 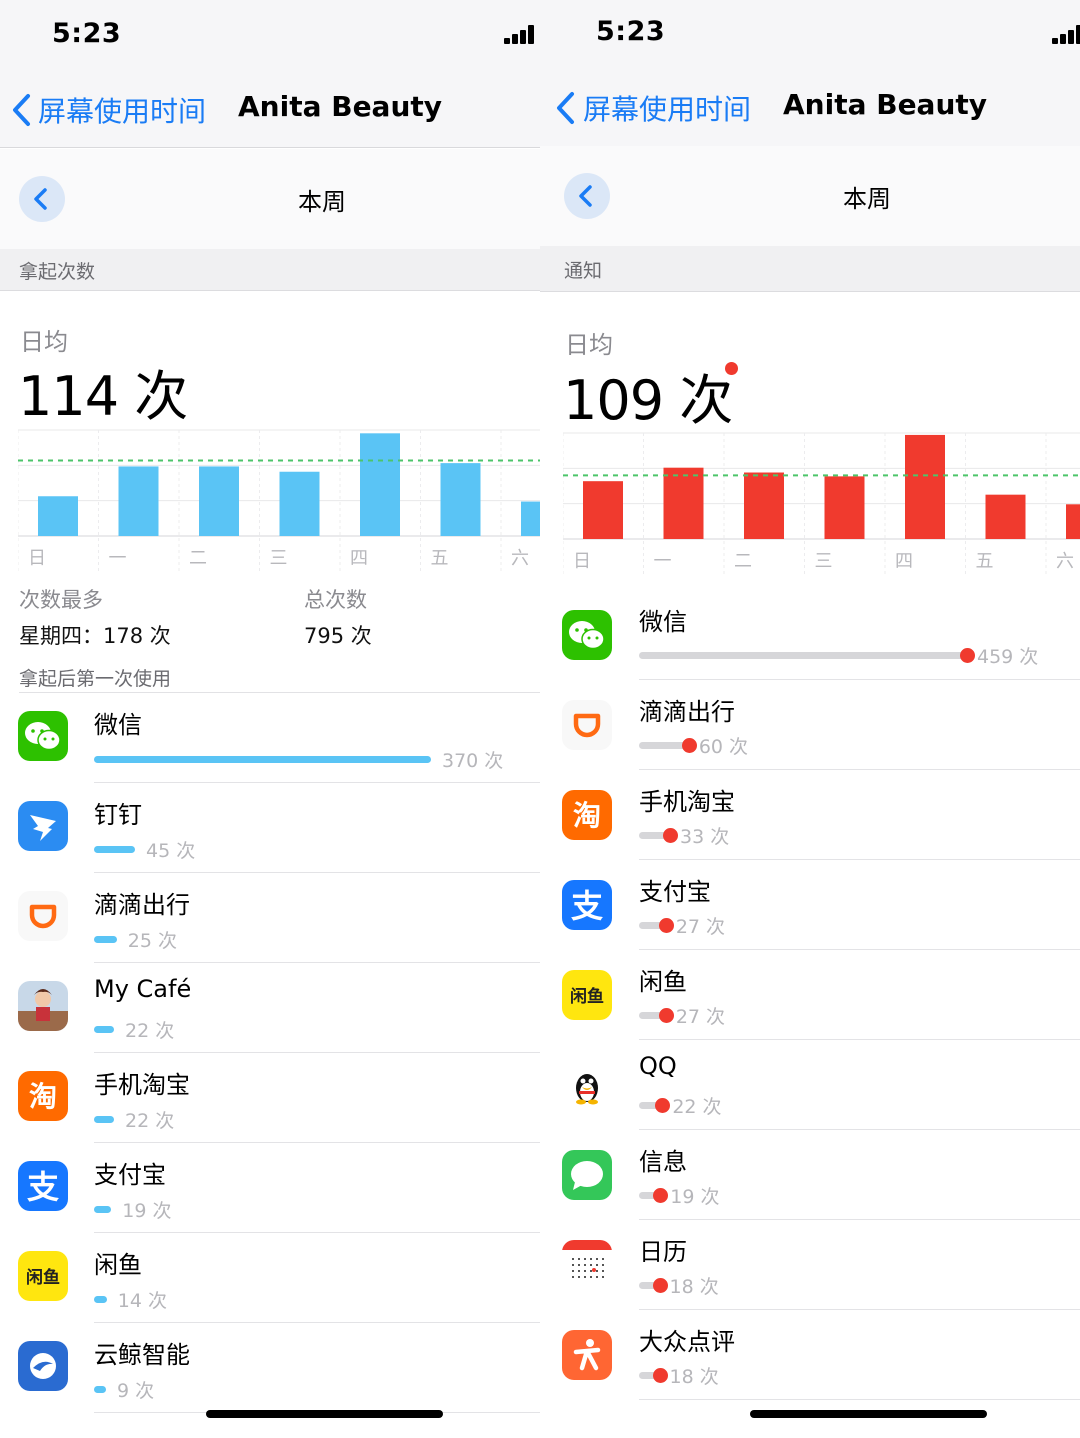 What do you see at coordinates (87, 33) in the screenshot?
I see `status-time: 5:23` at bounding box center [87, 33].